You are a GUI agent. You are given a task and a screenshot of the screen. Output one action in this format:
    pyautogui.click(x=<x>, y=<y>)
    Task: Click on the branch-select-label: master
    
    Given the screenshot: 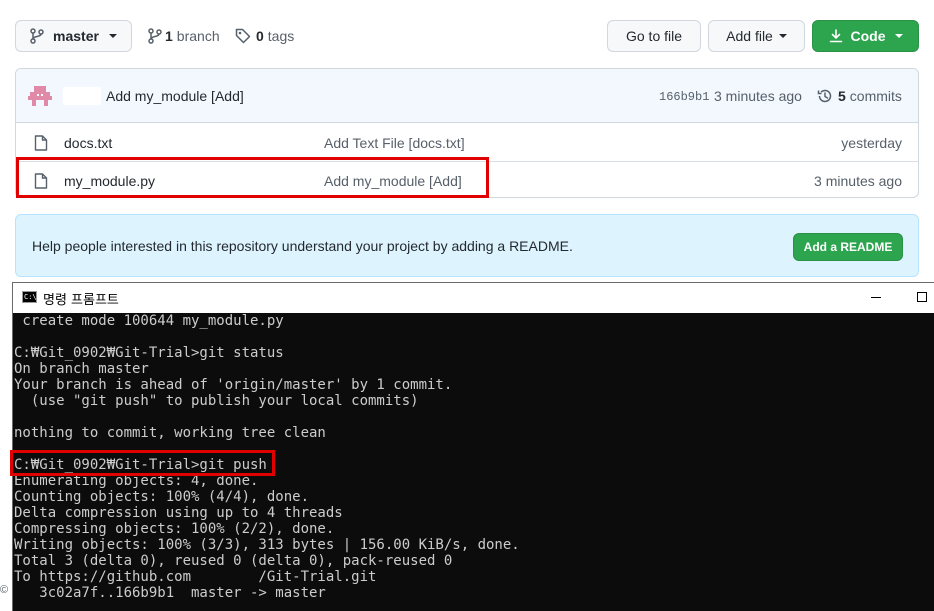 What is the action you would take?
    pyautogui.click(x=76, y=36)
    